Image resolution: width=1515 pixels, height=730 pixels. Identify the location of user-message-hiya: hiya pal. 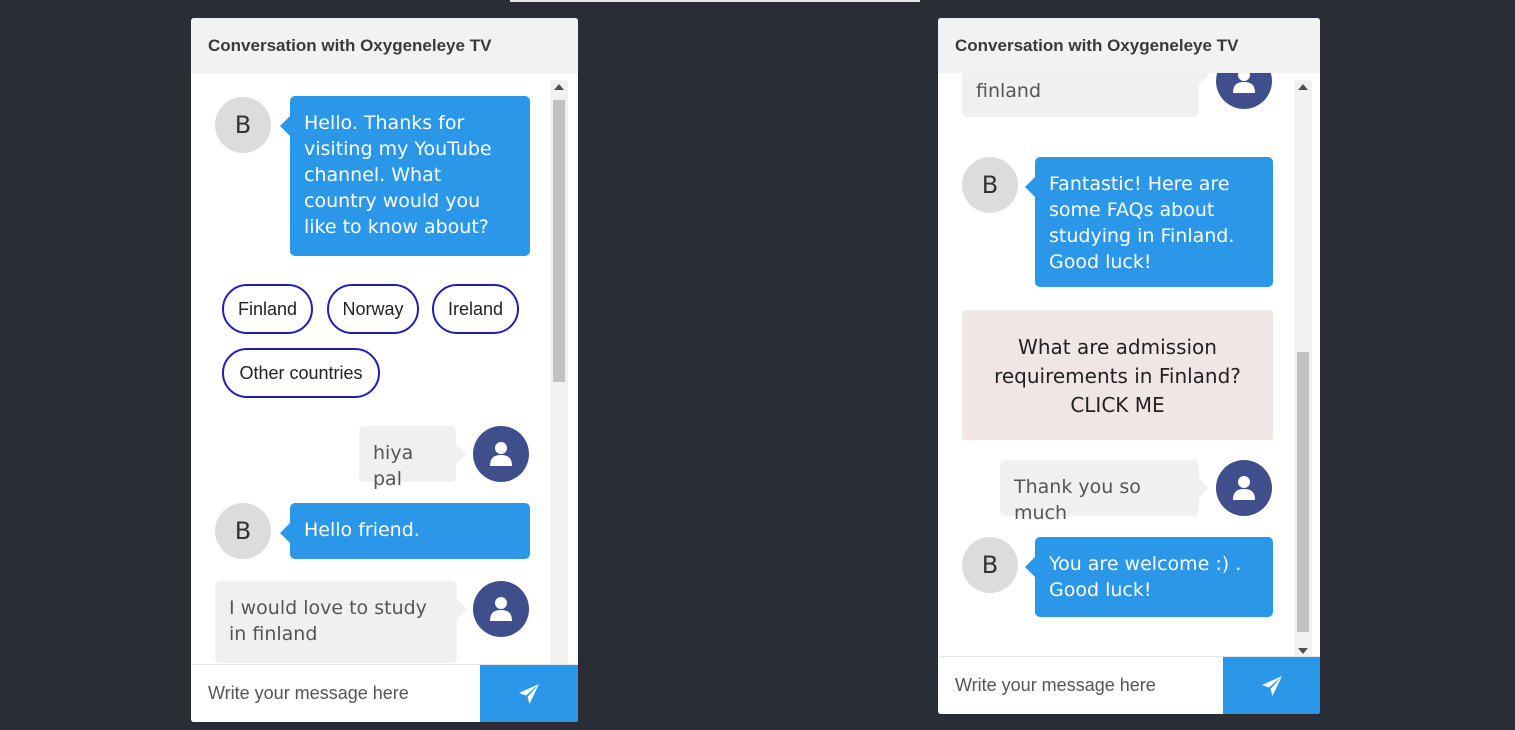
(412, 458).